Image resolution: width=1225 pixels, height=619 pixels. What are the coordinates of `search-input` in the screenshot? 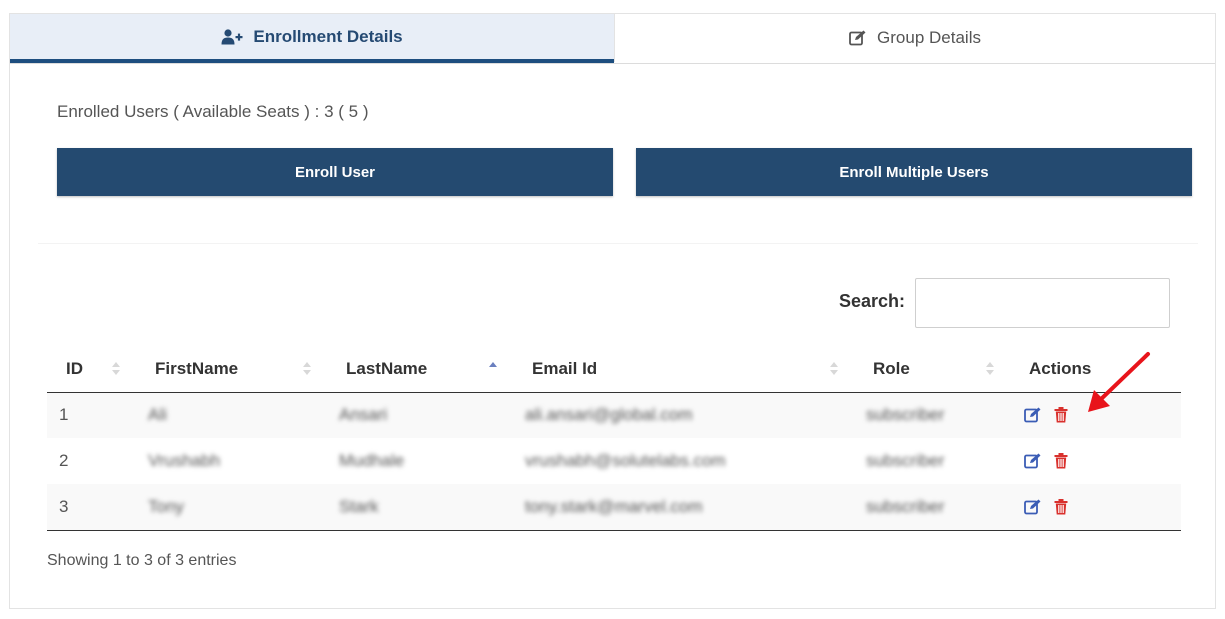 It's located at (1042, 303).